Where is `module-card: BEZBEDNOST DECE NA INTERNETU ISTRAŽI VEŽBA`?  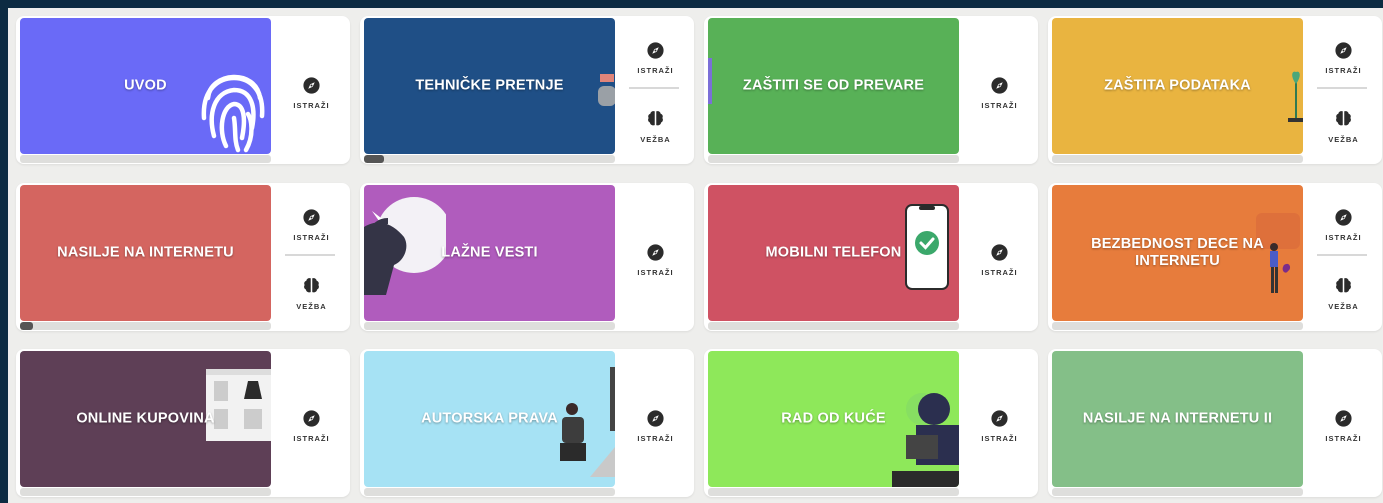
module-card: BEZBEDNOST DECE NA INTERNETU ISTRAŽI VEŽBA is located at coordinates (1215, 257).